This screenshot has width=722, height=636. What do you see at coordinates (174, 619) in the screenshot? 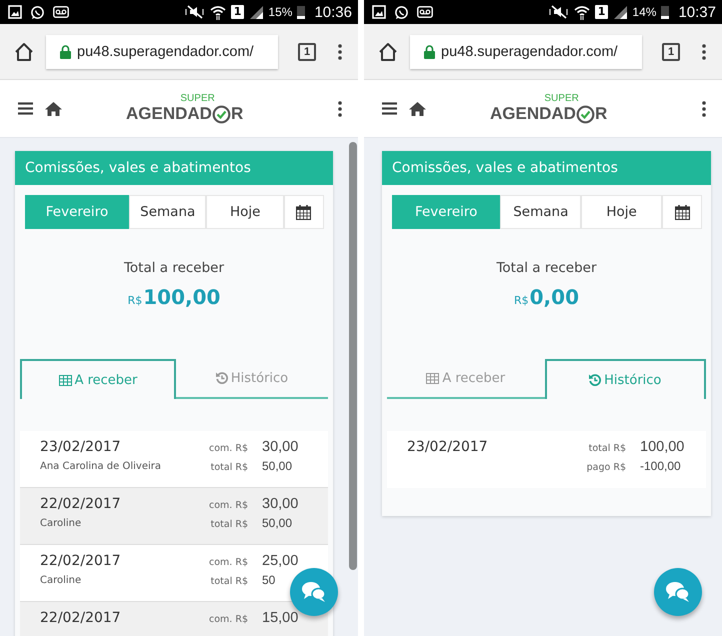
I see `list-row: 22/02/2017 com. R$ 15,00` at bounding box center [174, 619].